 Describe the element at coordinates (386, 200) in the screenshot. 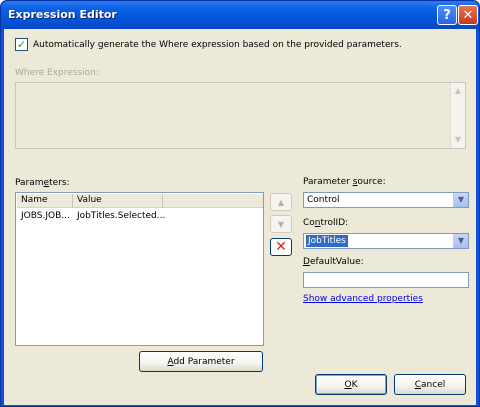

I see `parameter-source-select: Control ▼` at that location.